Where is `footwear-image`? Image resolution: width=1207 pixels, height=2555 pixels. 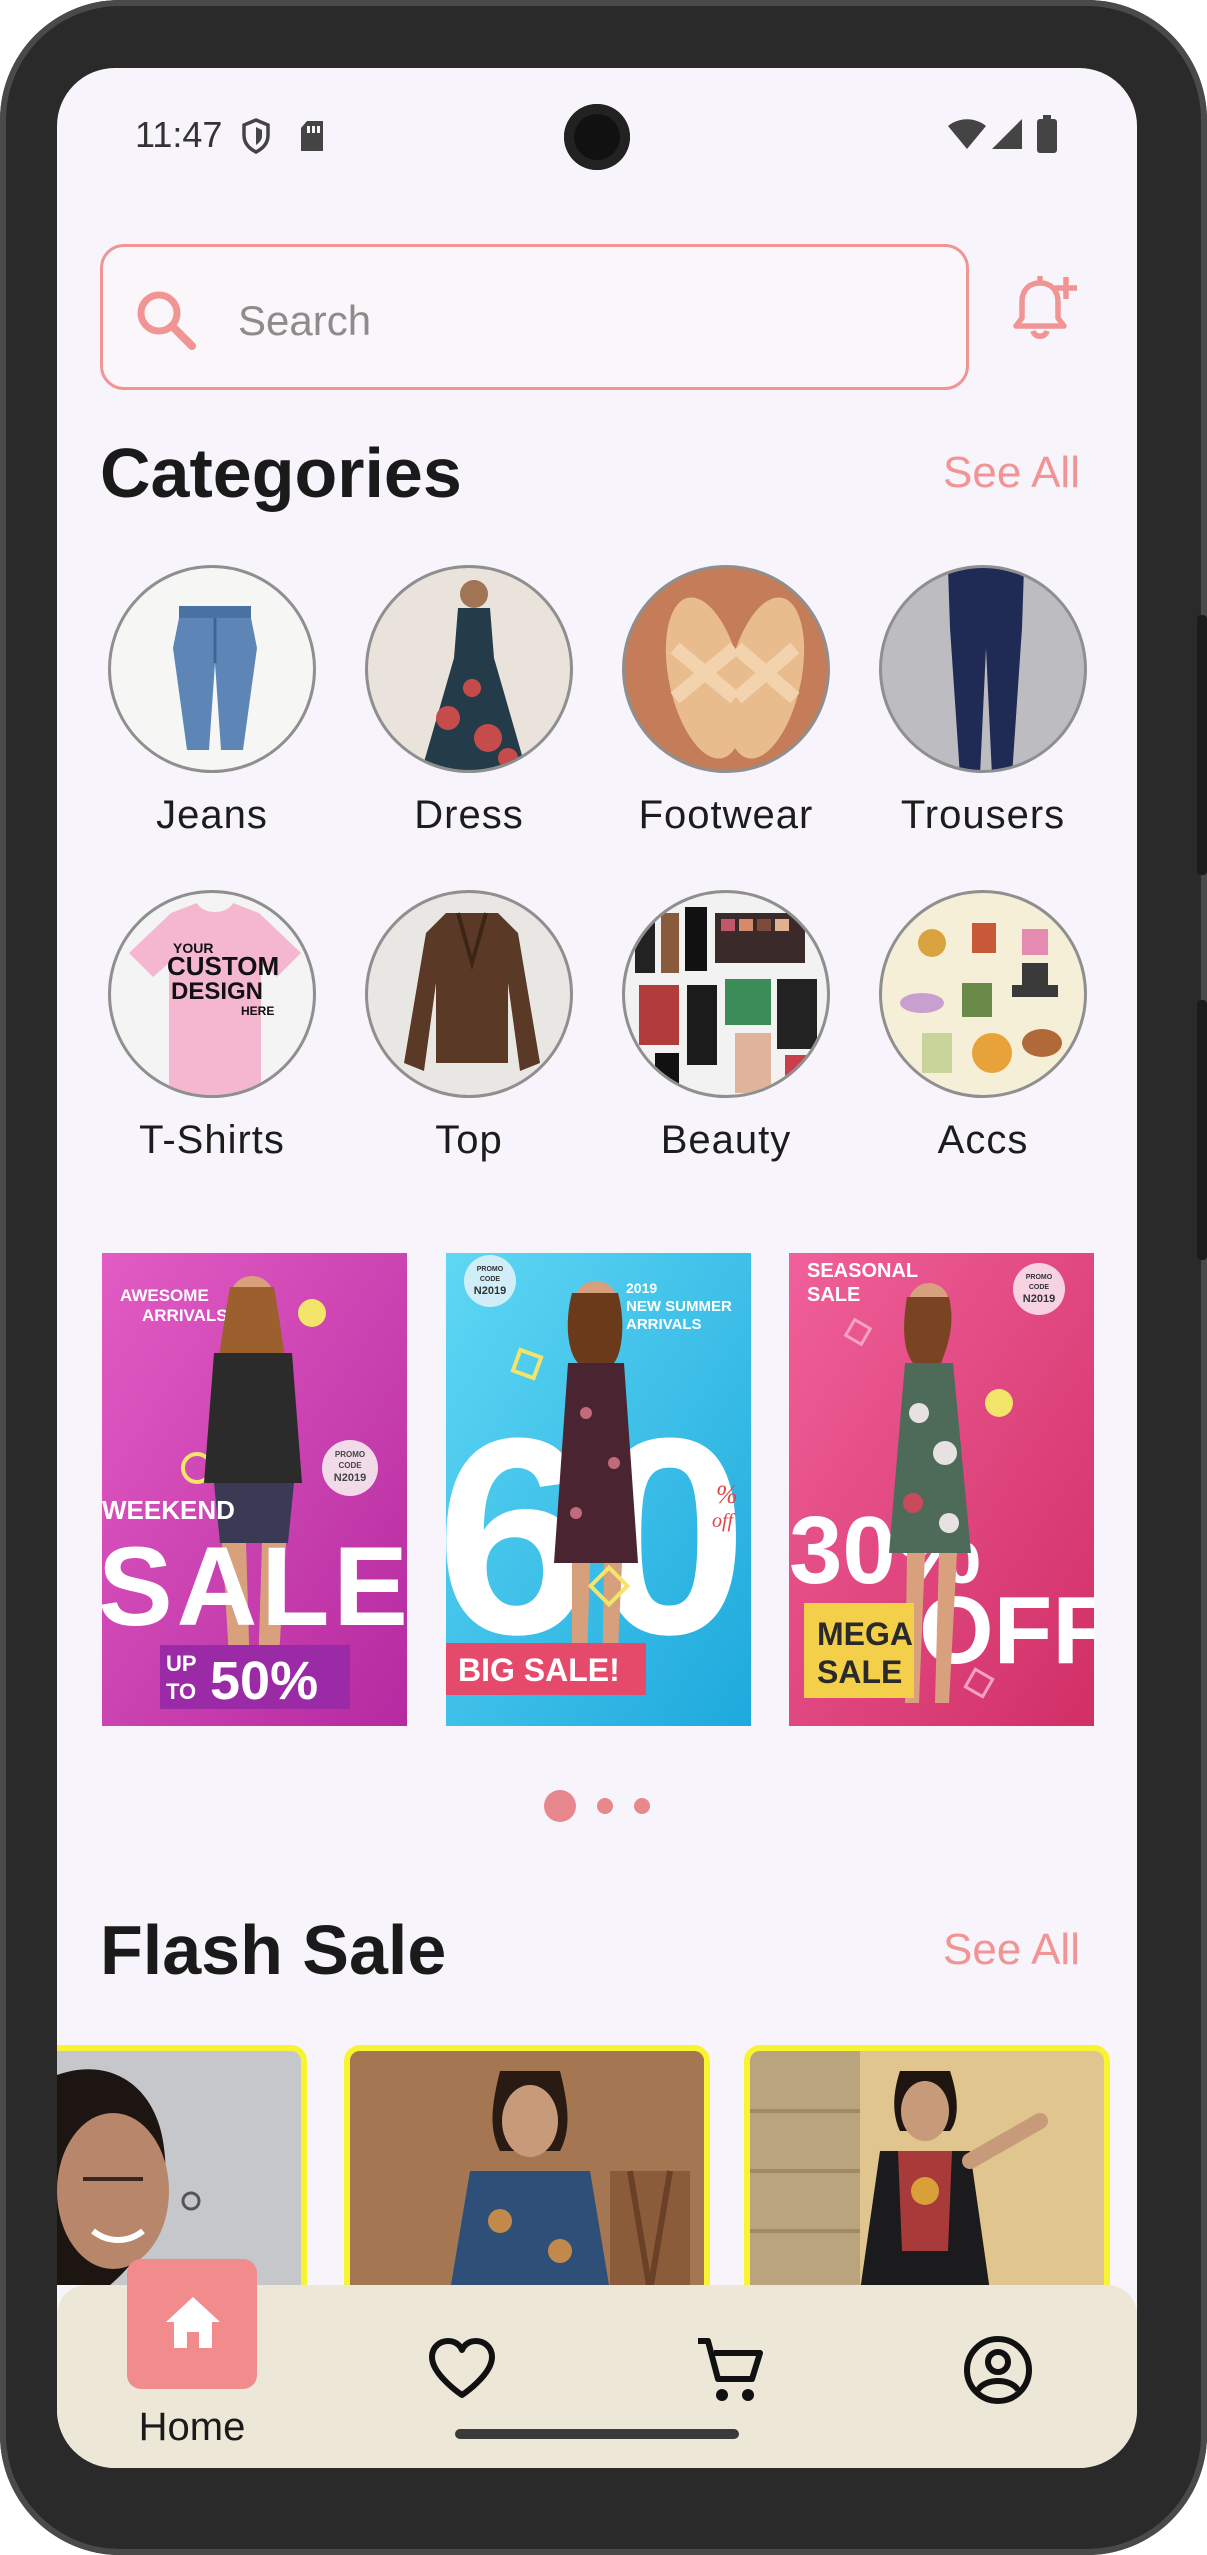 footwear-image is located at coordinates (726, 669).